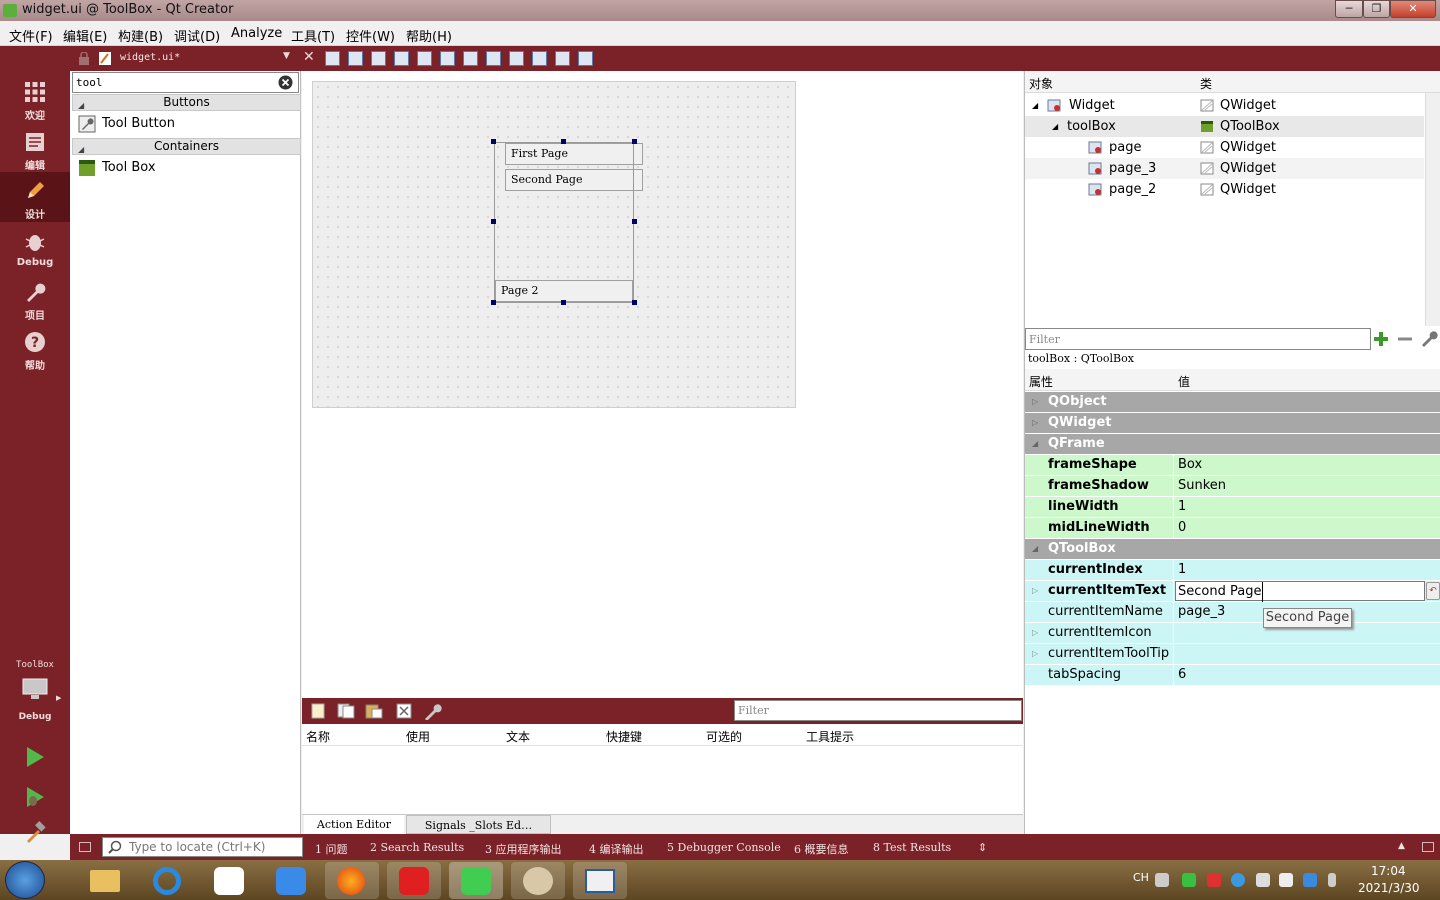 Image resolution: width=1440 pixels, height=900 pixels. What do you see at coordinates (516, 58) in the screenshot?
I see `layout-grid-icon` at bounding box center [516, 58].